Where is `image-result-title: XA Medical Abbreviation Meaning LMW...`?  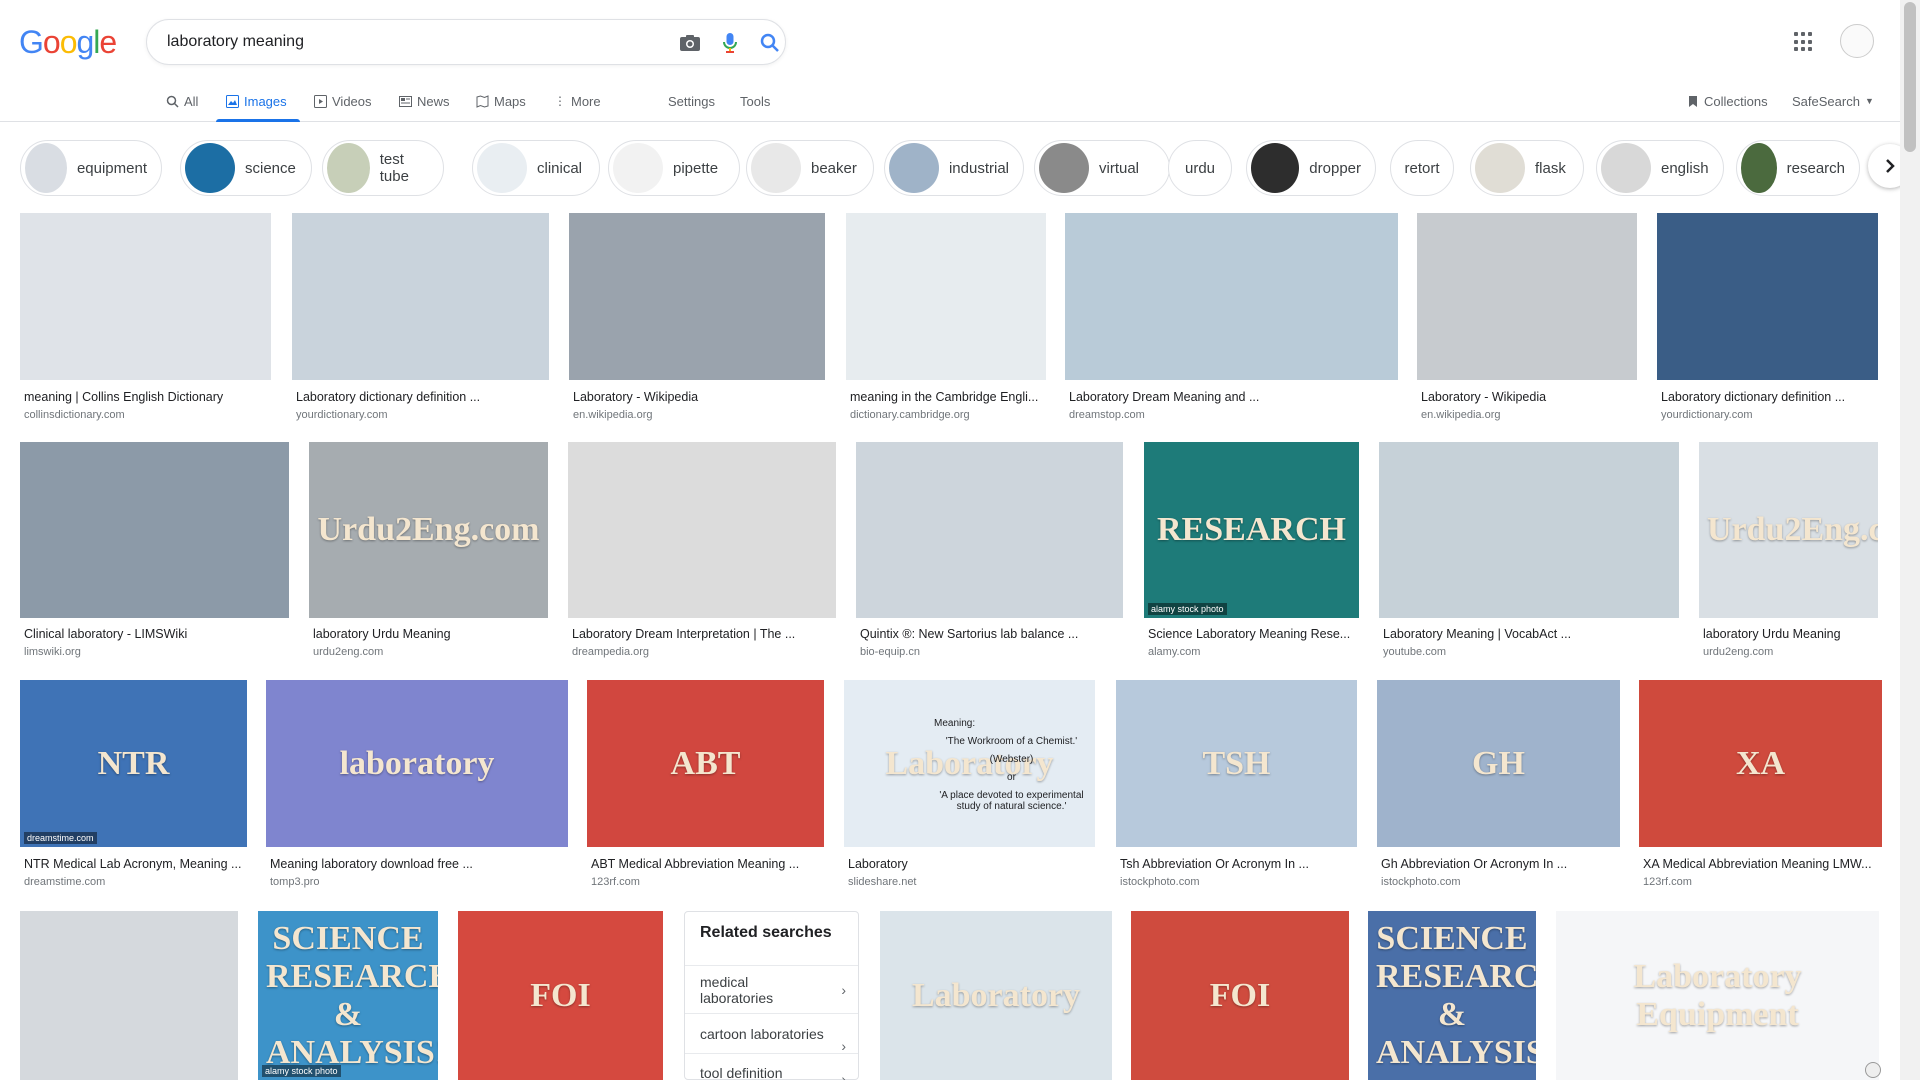 image-result-title: XA Medical Abbreviation Meaning LMW... is located at coordinates (1761, 864).